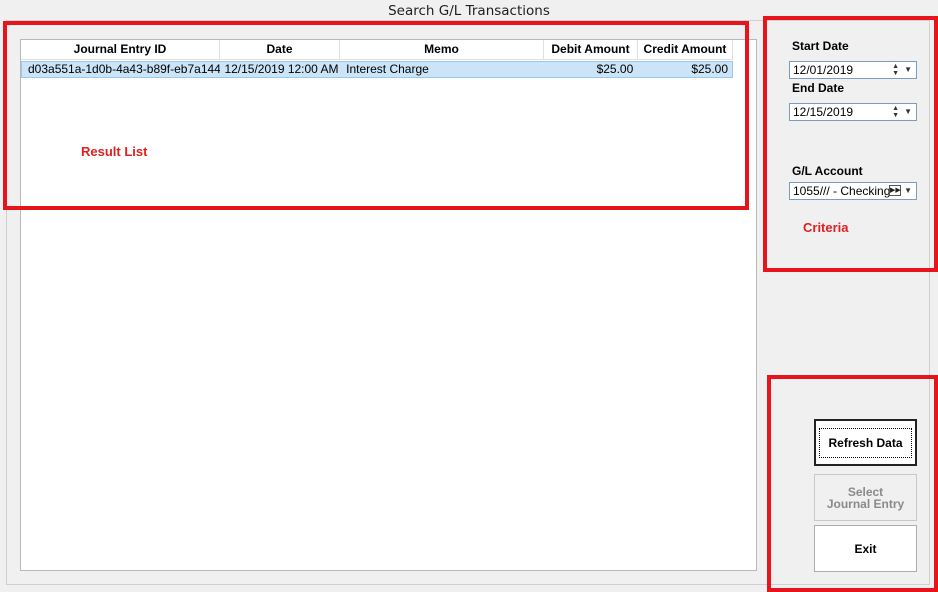  I want to click on criteria-annotation-label: Criteria, so click(826, 227).